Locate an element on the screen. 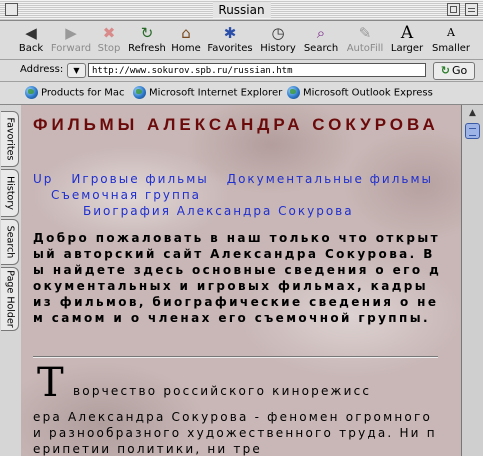  link-up: Up is located at coordinates (43, 179).